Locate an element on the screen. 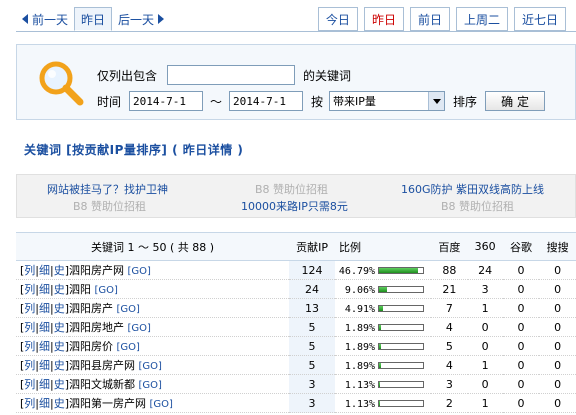  date-from-input: 2014-7-1 is located at coordinates (166, 101).